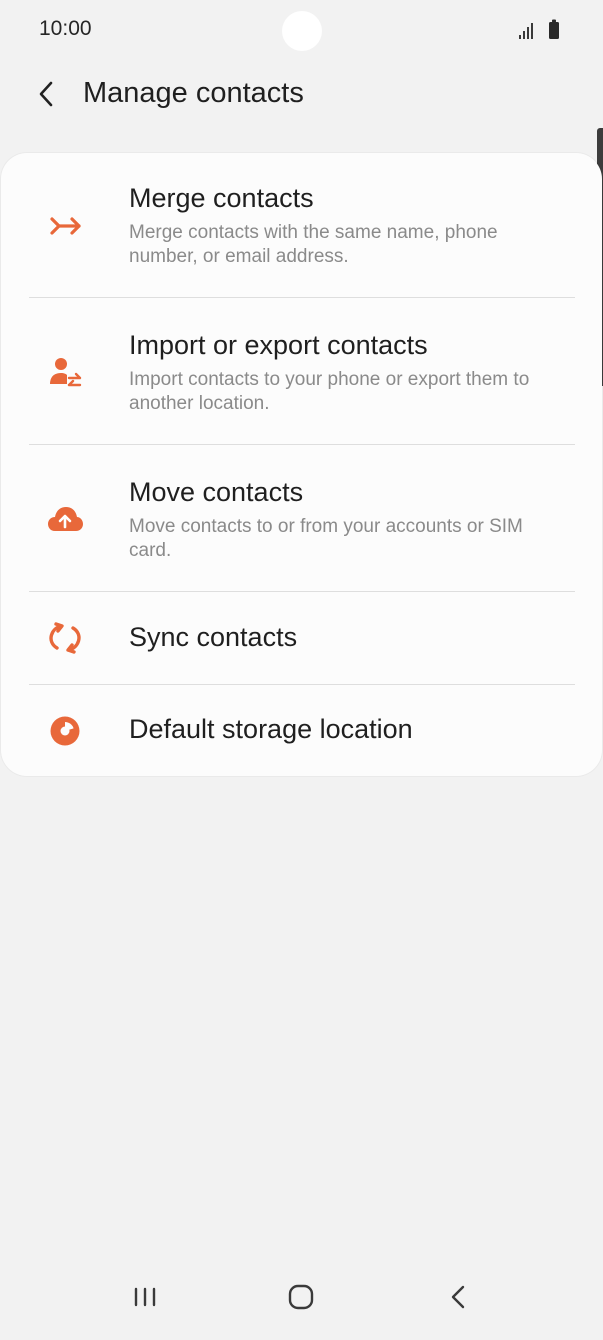  I want to click on back-nav-button, so click(459, 1298).